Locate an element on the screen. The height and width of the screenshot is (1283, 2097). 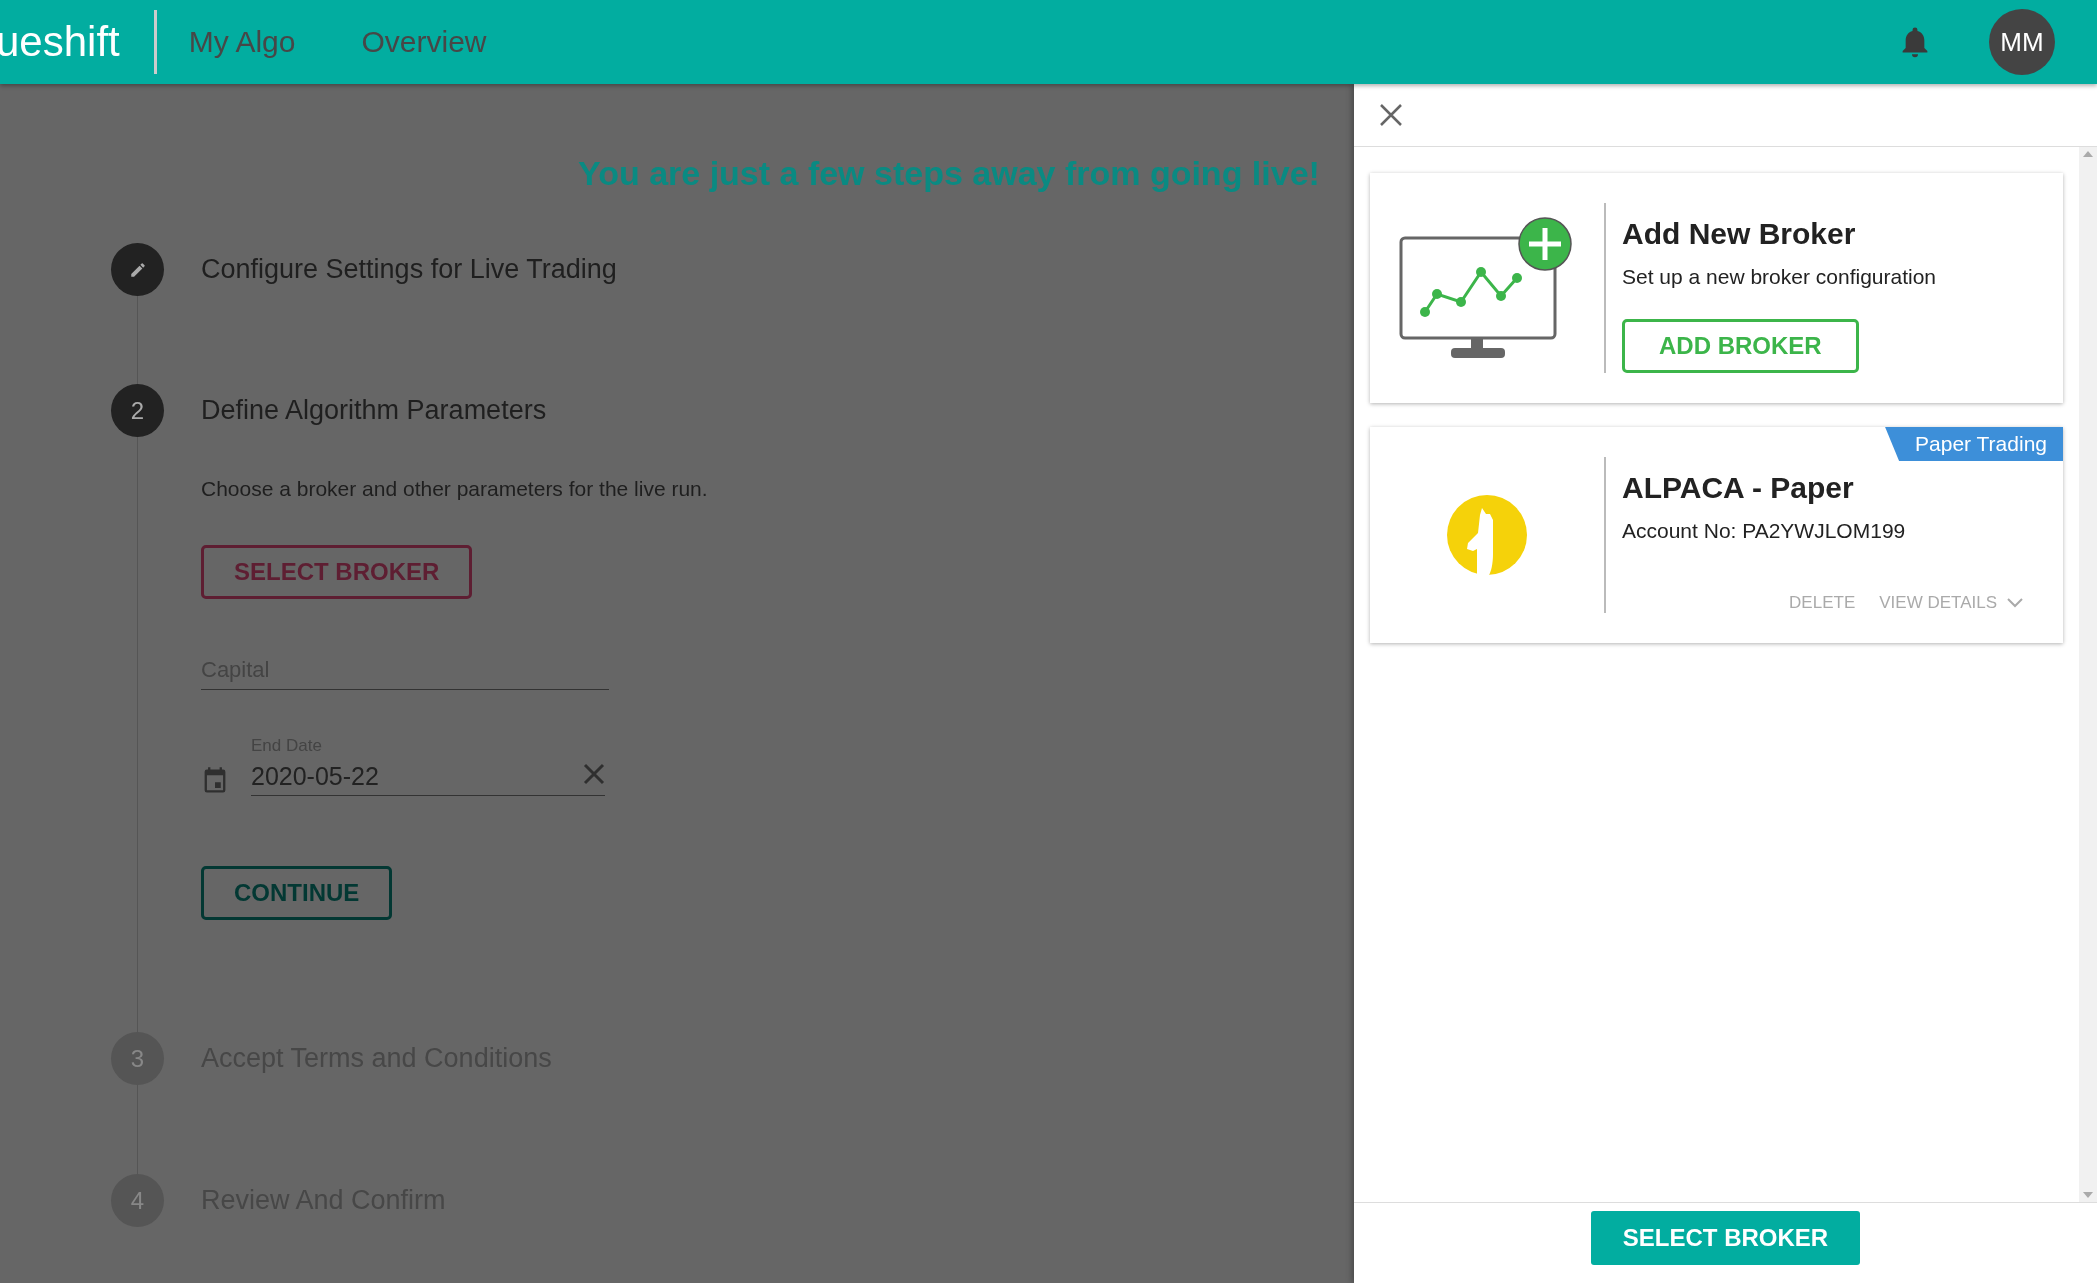
card-description: Set up a new broker configuration is located at coordinates (1779, 277).